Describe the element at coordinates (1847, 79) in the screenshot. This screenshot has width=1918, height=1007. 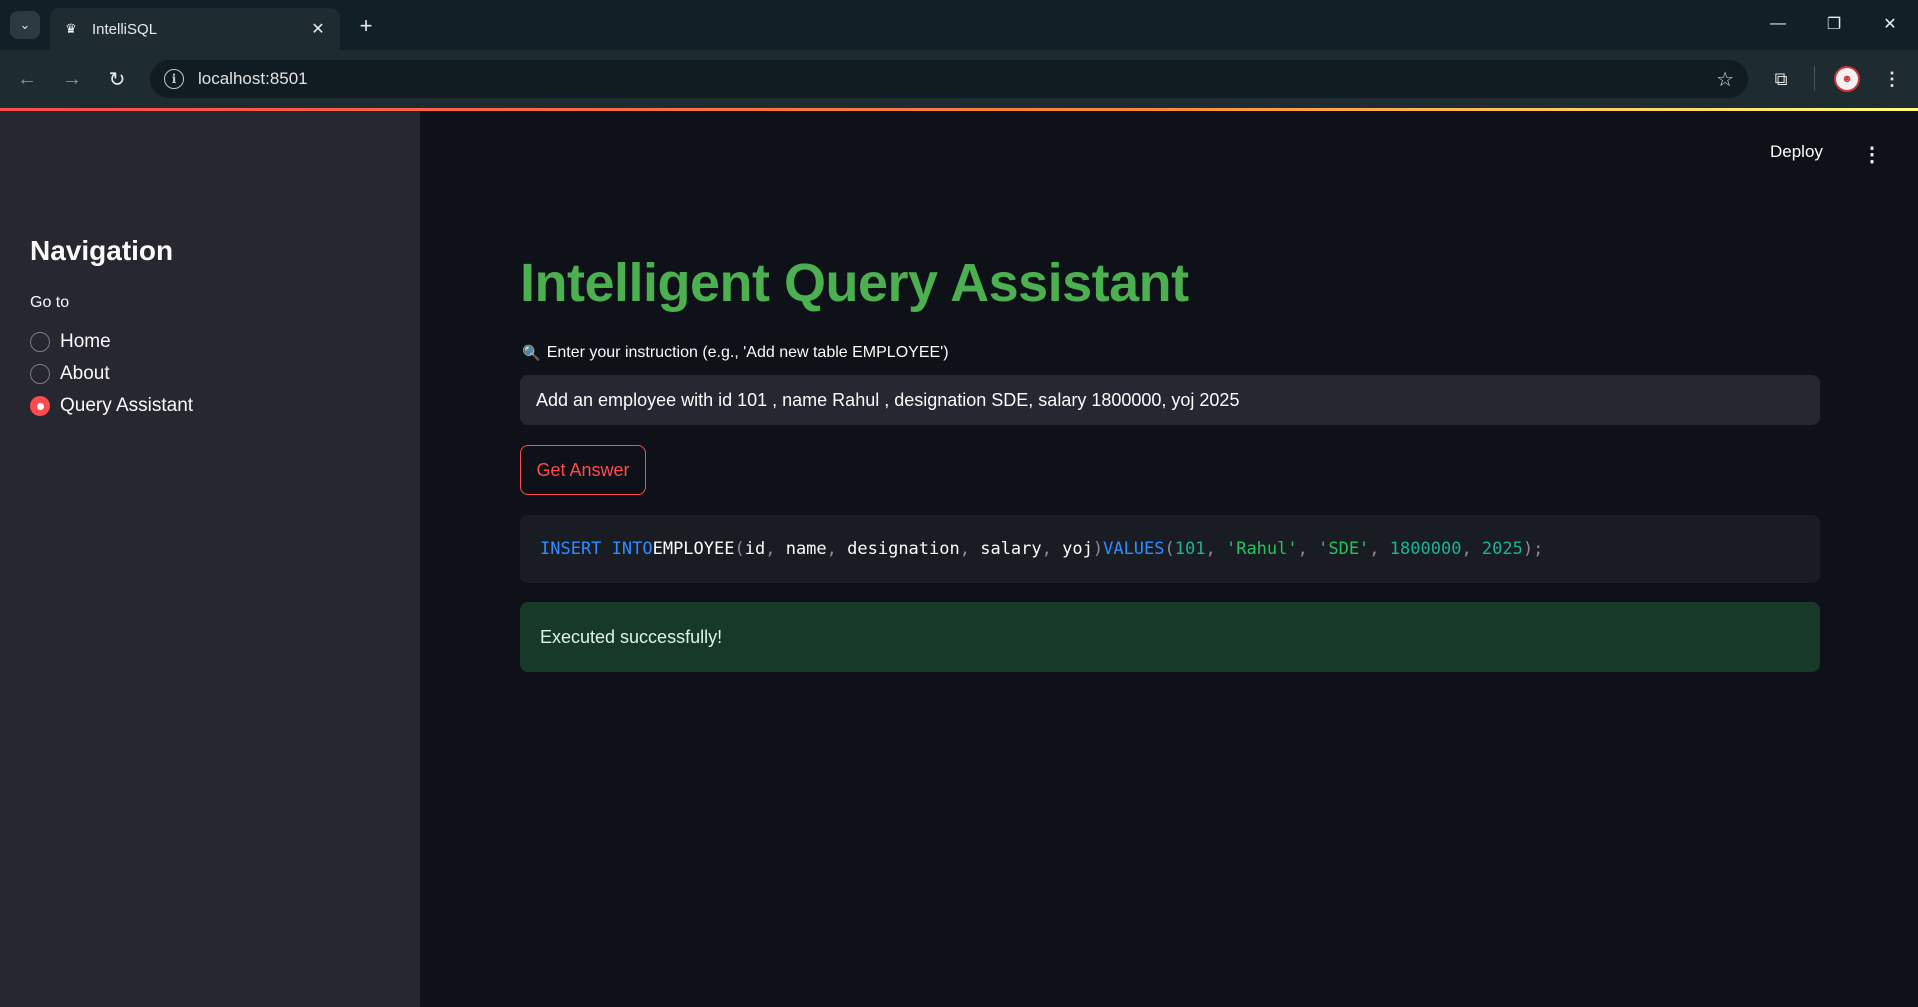
I see `profile-avatar: ☻` at that location.